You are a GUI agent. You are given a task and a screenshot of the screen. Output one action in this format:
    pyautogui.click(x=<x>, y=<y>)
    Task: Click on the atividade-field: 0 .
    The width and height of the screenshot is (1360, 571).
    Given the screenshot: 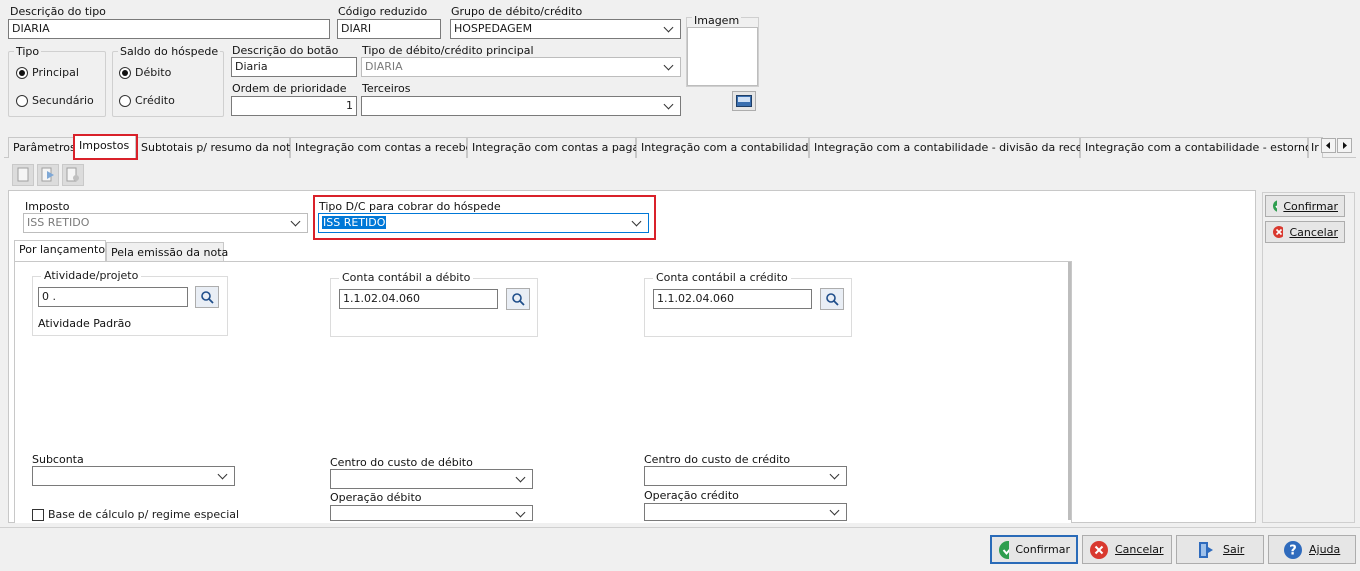 What is the action you would take?
    pyautogui.click(x=113, y=297)
    